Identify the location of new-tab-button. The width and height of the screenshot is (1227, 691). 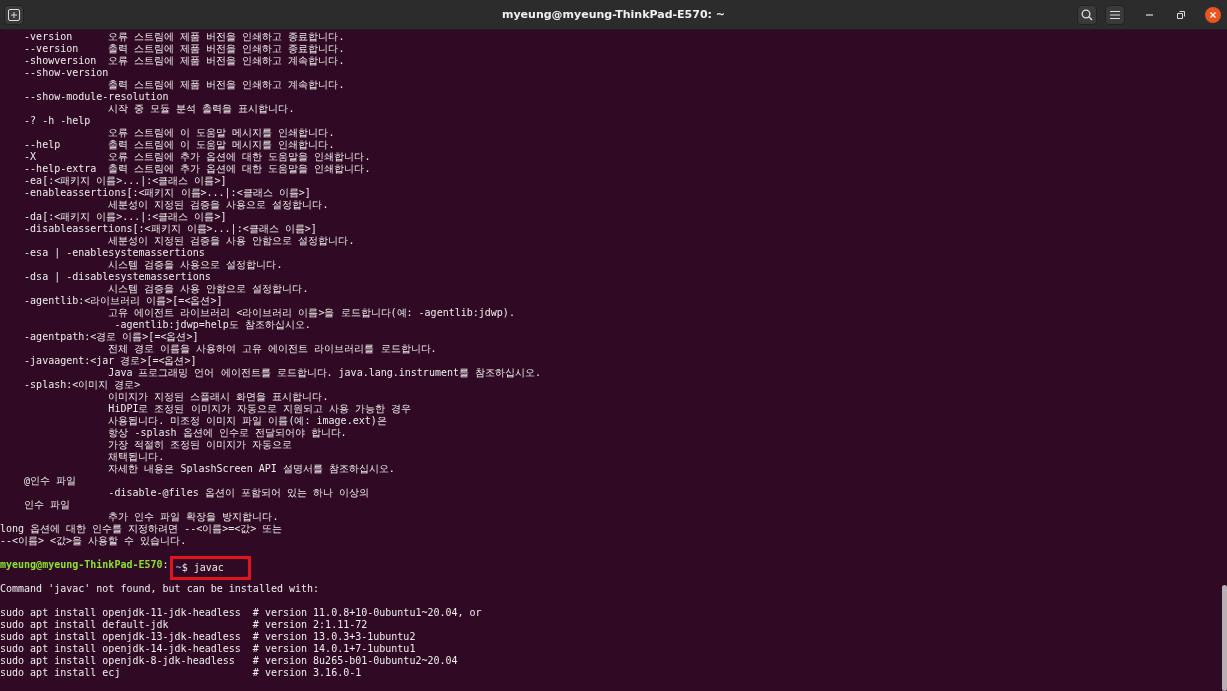
(14, 14).